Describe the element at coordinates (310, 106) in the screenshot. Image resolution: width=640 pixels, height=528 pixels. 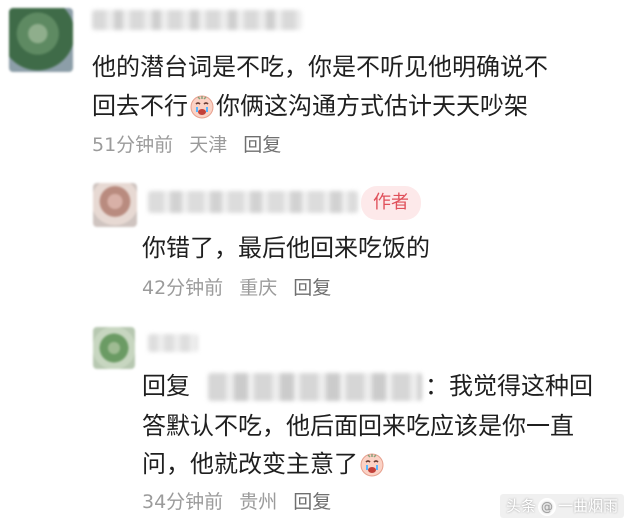
I see `comment-text-line: 回去不行 你俩这沟通方式估计天天吵架` at that location.